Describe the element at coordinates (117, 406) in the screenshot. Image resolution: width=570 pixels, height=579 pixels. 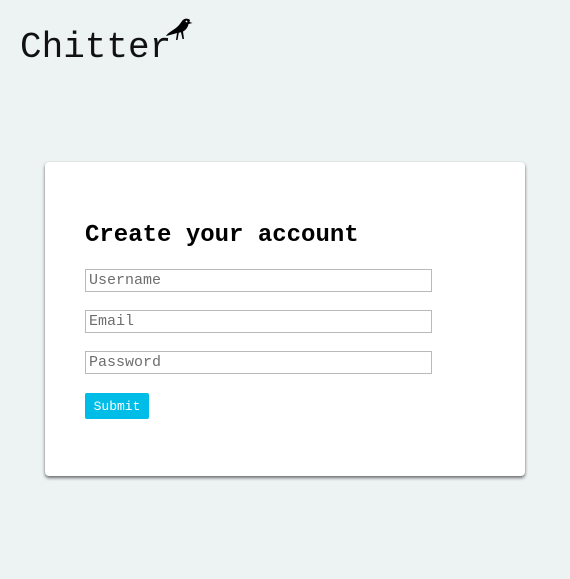
I see `submit-button: Submit` at that location.